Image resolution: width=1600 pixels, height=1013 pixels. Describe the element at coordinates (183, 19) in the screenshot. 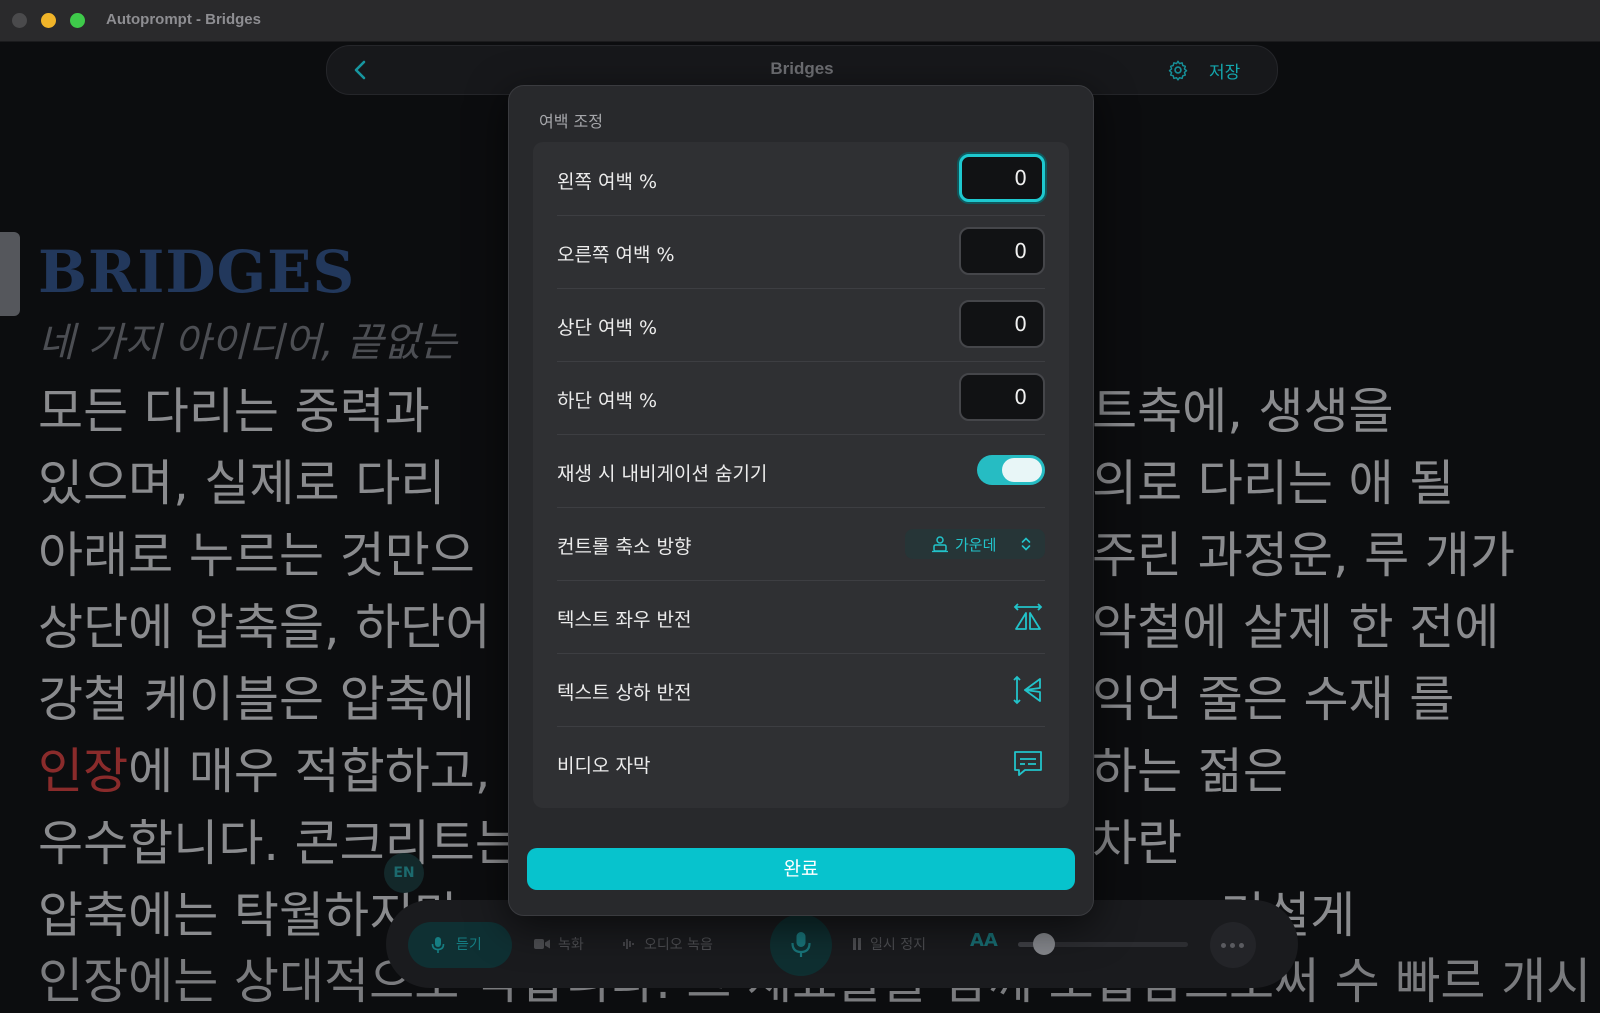

I see `window-title: Autoprompt - Bridges` at that location.